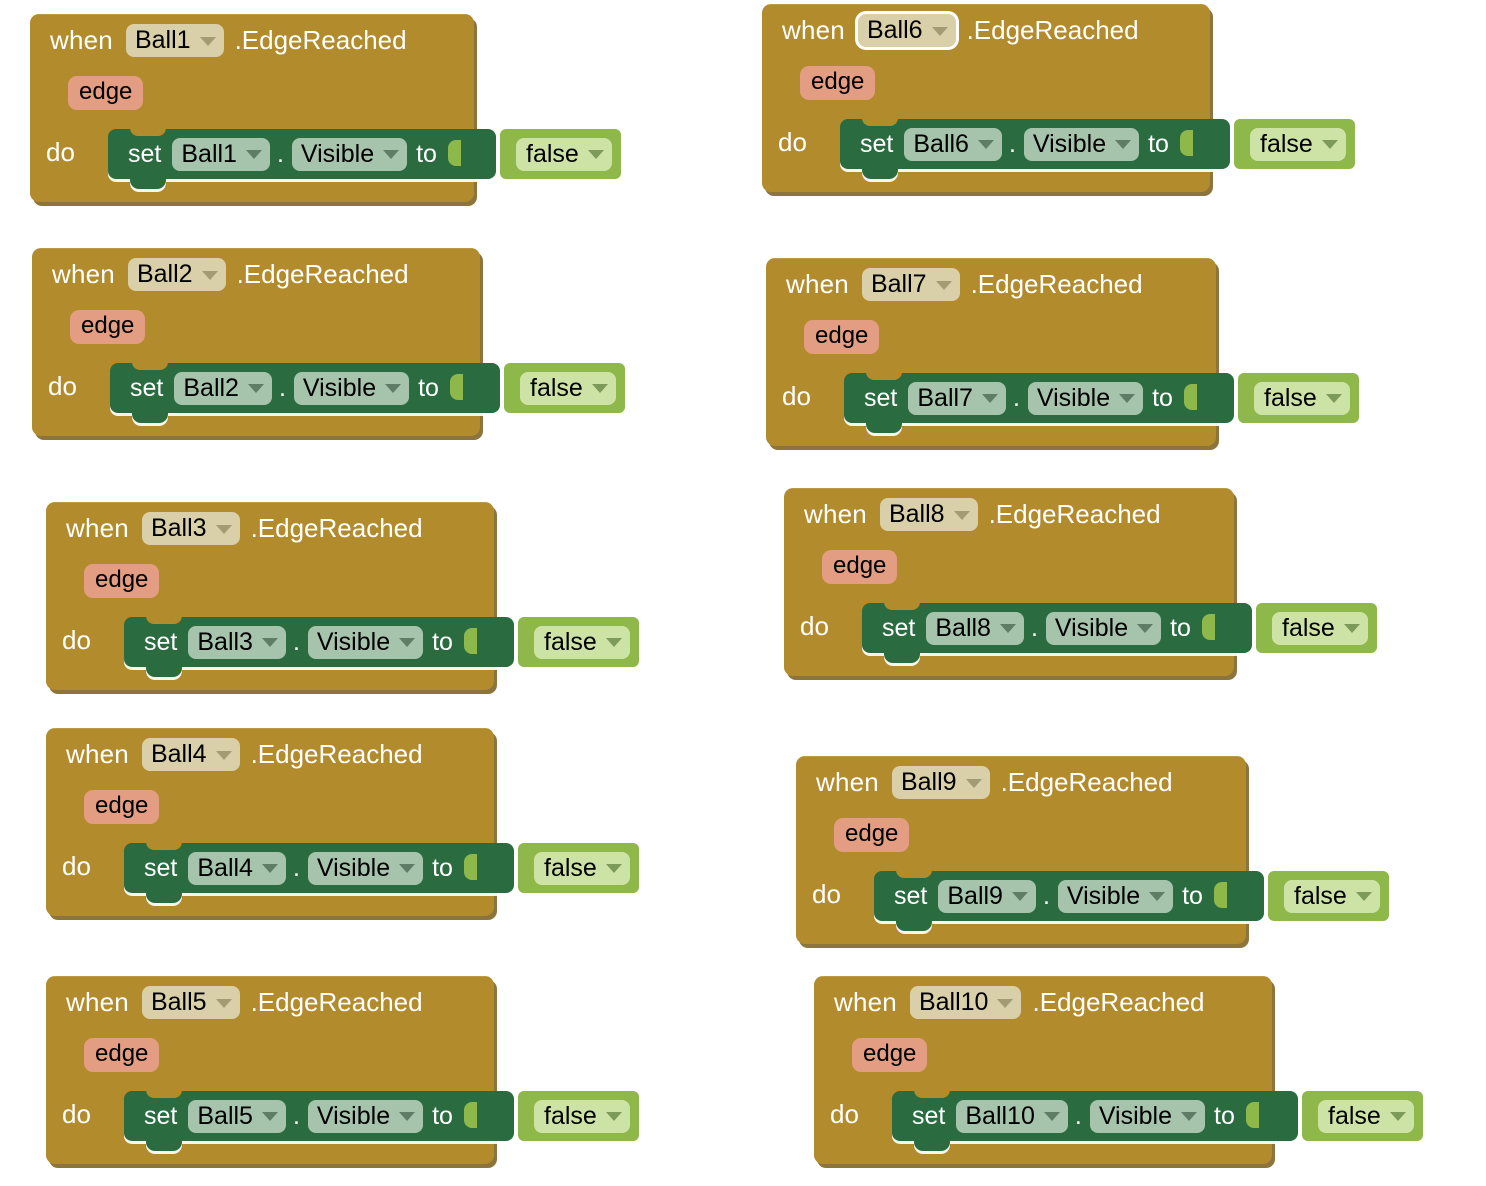 This screenshot has height=1186, width=1486. I want to click on value-dropdown-ball4-label: false, so click(570, 867).